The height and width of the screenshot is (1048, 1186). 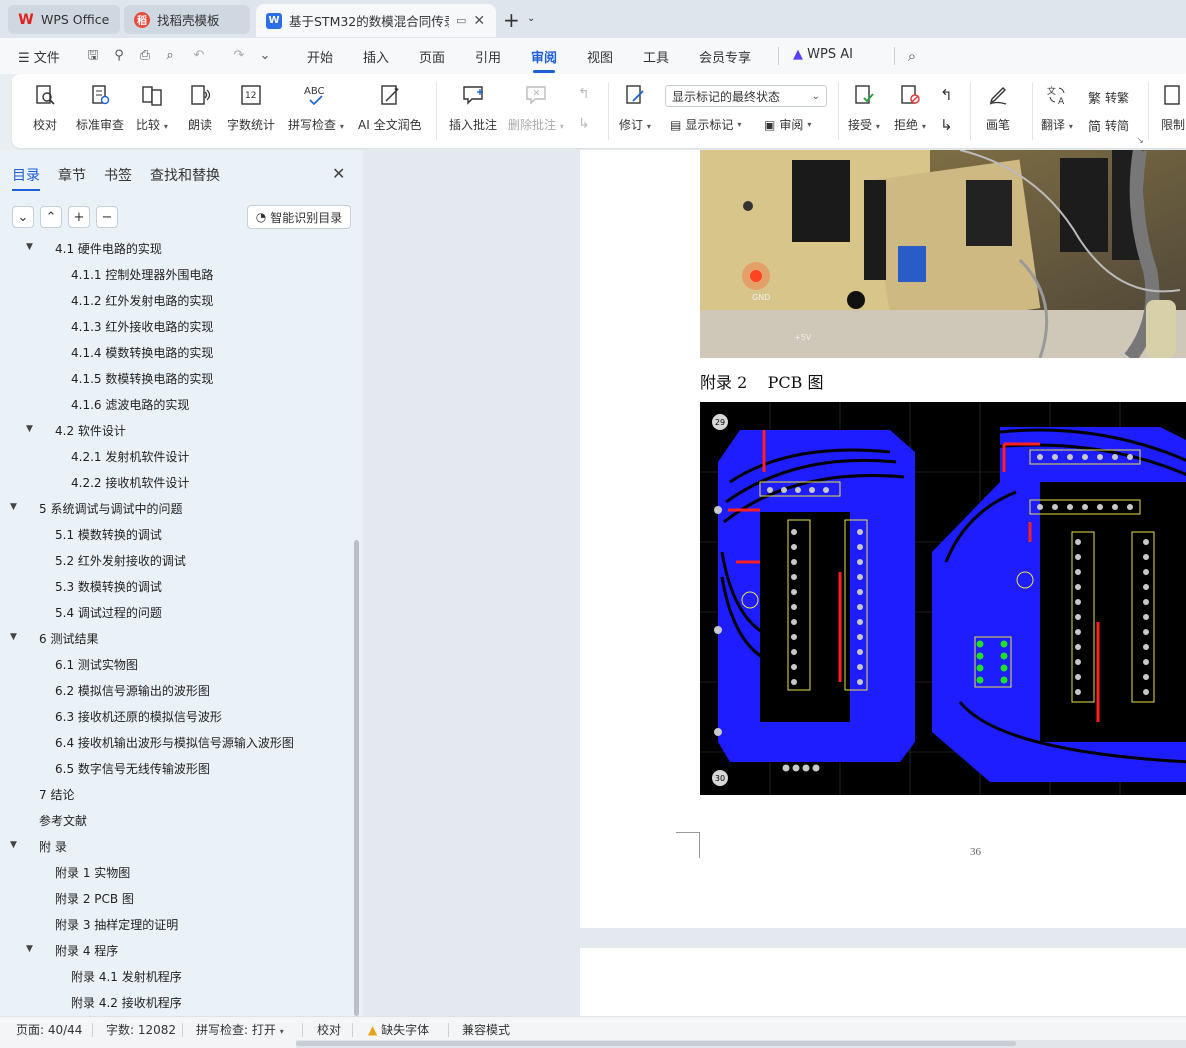 I want to click on monitor-icon: ▭, so click(x=461, y=20).